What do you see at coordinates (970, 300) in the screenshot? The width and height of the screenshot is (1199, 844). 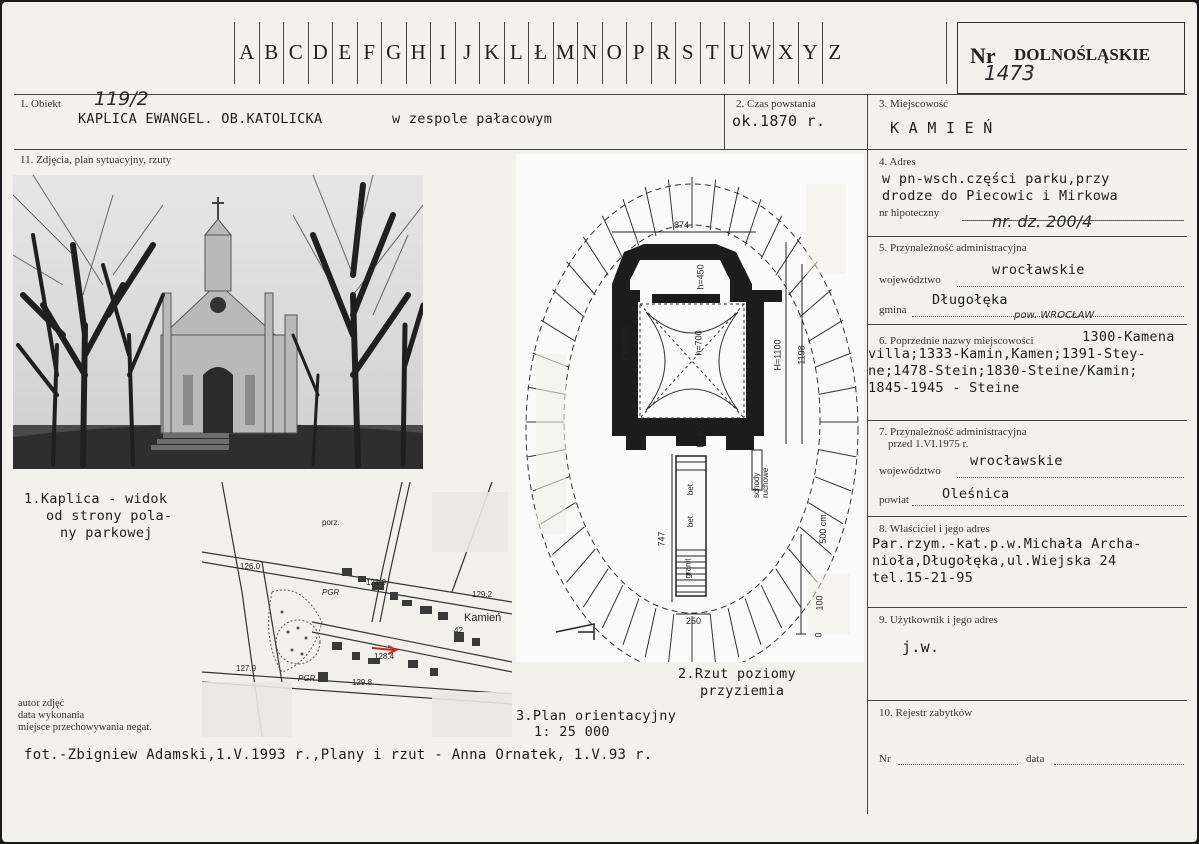 I see `gmina-value: Długołęka` at bounding box center [970, 300].